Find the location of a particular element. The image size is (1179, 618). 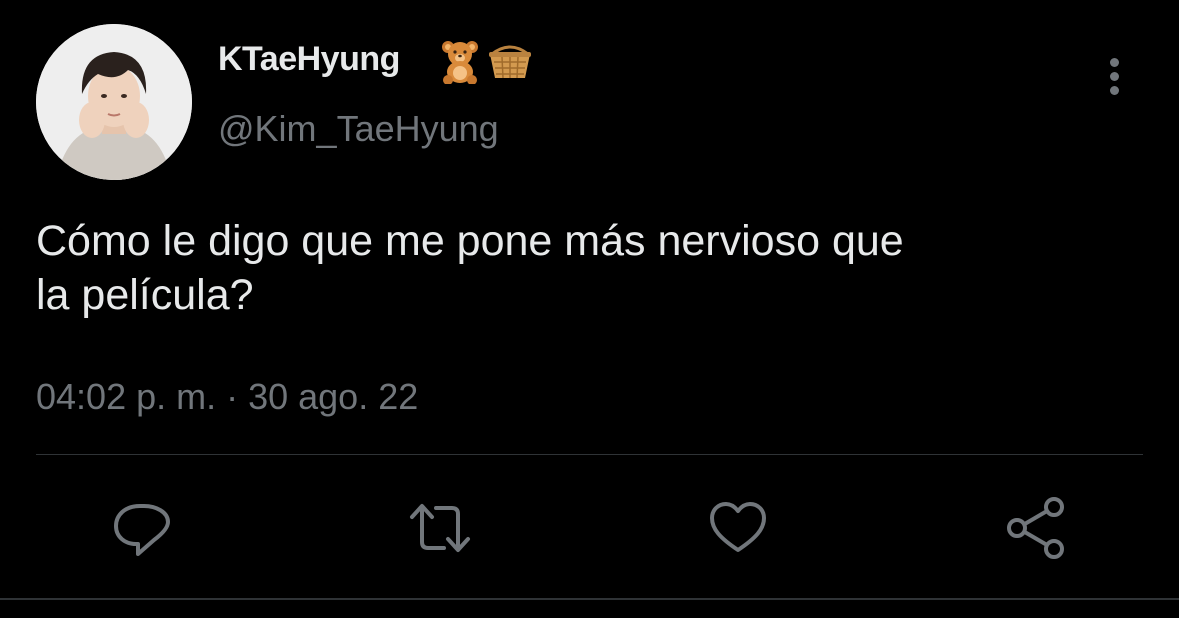

share-button is located at coordinates (1036, 528).